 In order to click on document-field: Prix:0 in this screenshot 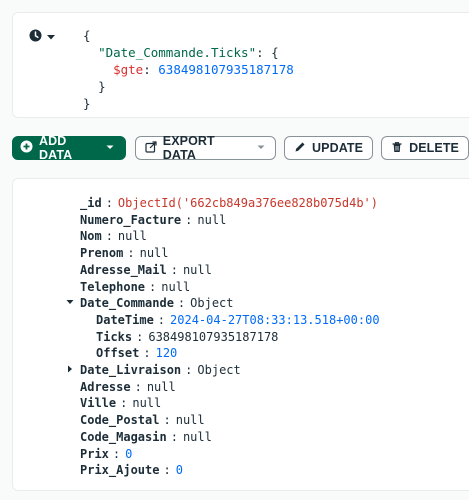, I will do `click(106, 453)`.